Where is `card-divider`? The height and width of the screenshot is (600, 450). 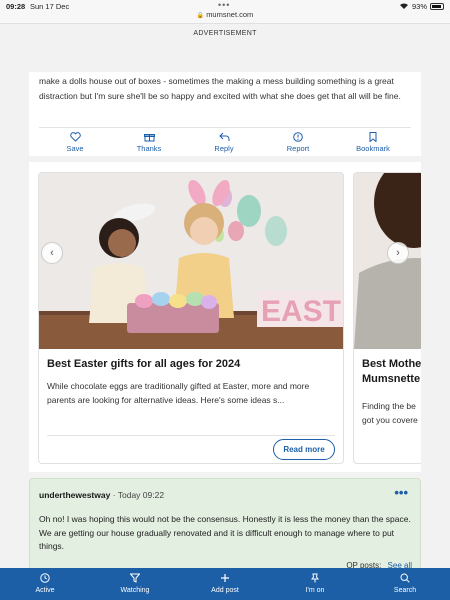 card-divider is located at coordinates (191, 435).